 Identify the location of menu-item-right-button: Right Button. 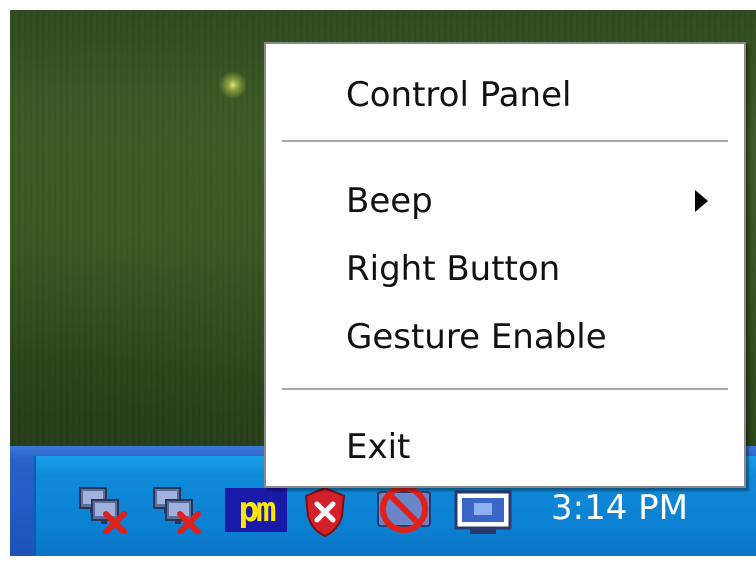
(505, 269).